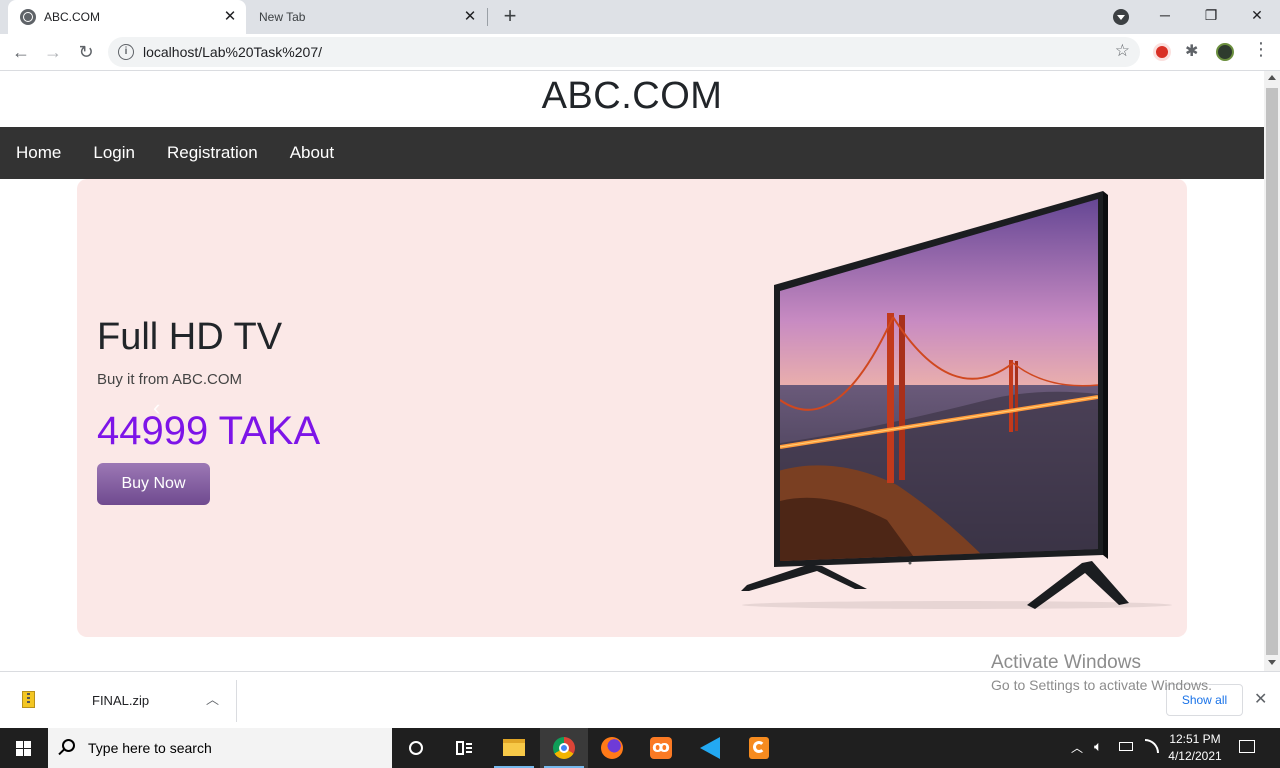  What do you see at coordinates (190, 337) in the screenshot?
I see `hero-title: Full HD TV` at bounding box center [190, 337].